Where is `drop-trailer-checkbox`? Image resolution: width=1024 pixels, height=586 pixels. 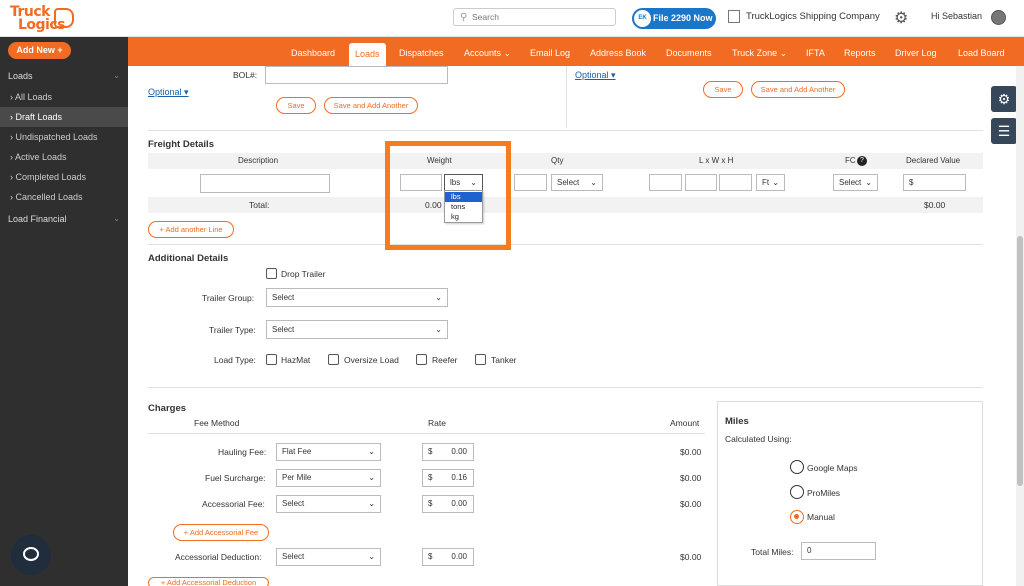
drop-trailer-checkbox is located at coordinates (271, 273).